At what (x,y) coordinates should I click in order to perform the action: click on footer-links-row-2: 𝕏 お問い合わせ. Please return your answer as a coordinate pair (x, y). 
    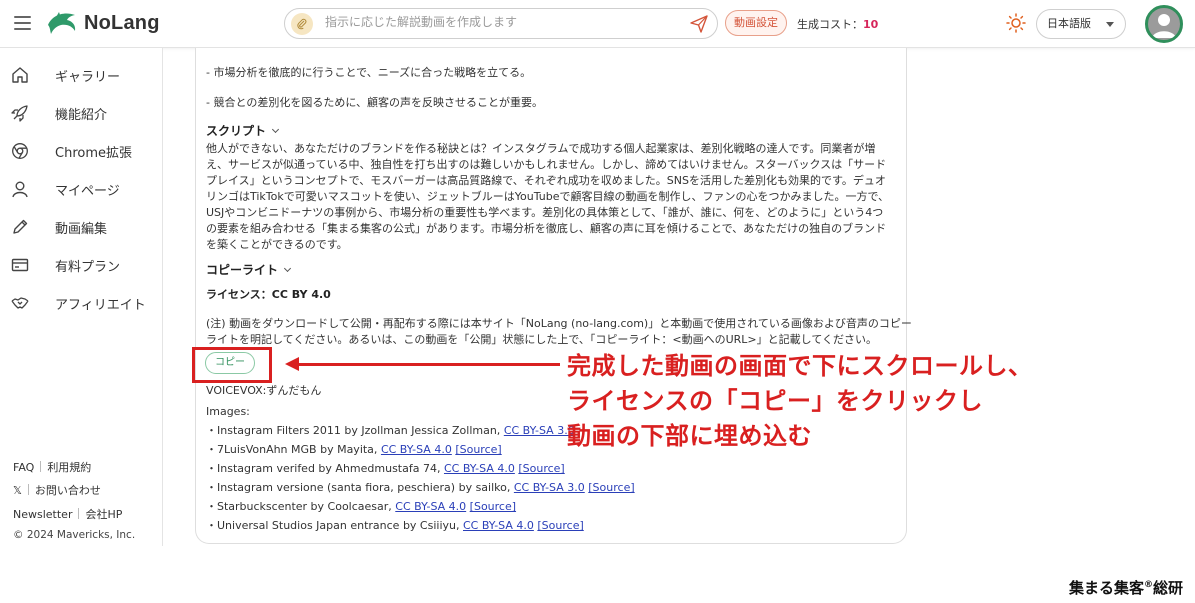
    Looking at the image, I should click on (57, 490).